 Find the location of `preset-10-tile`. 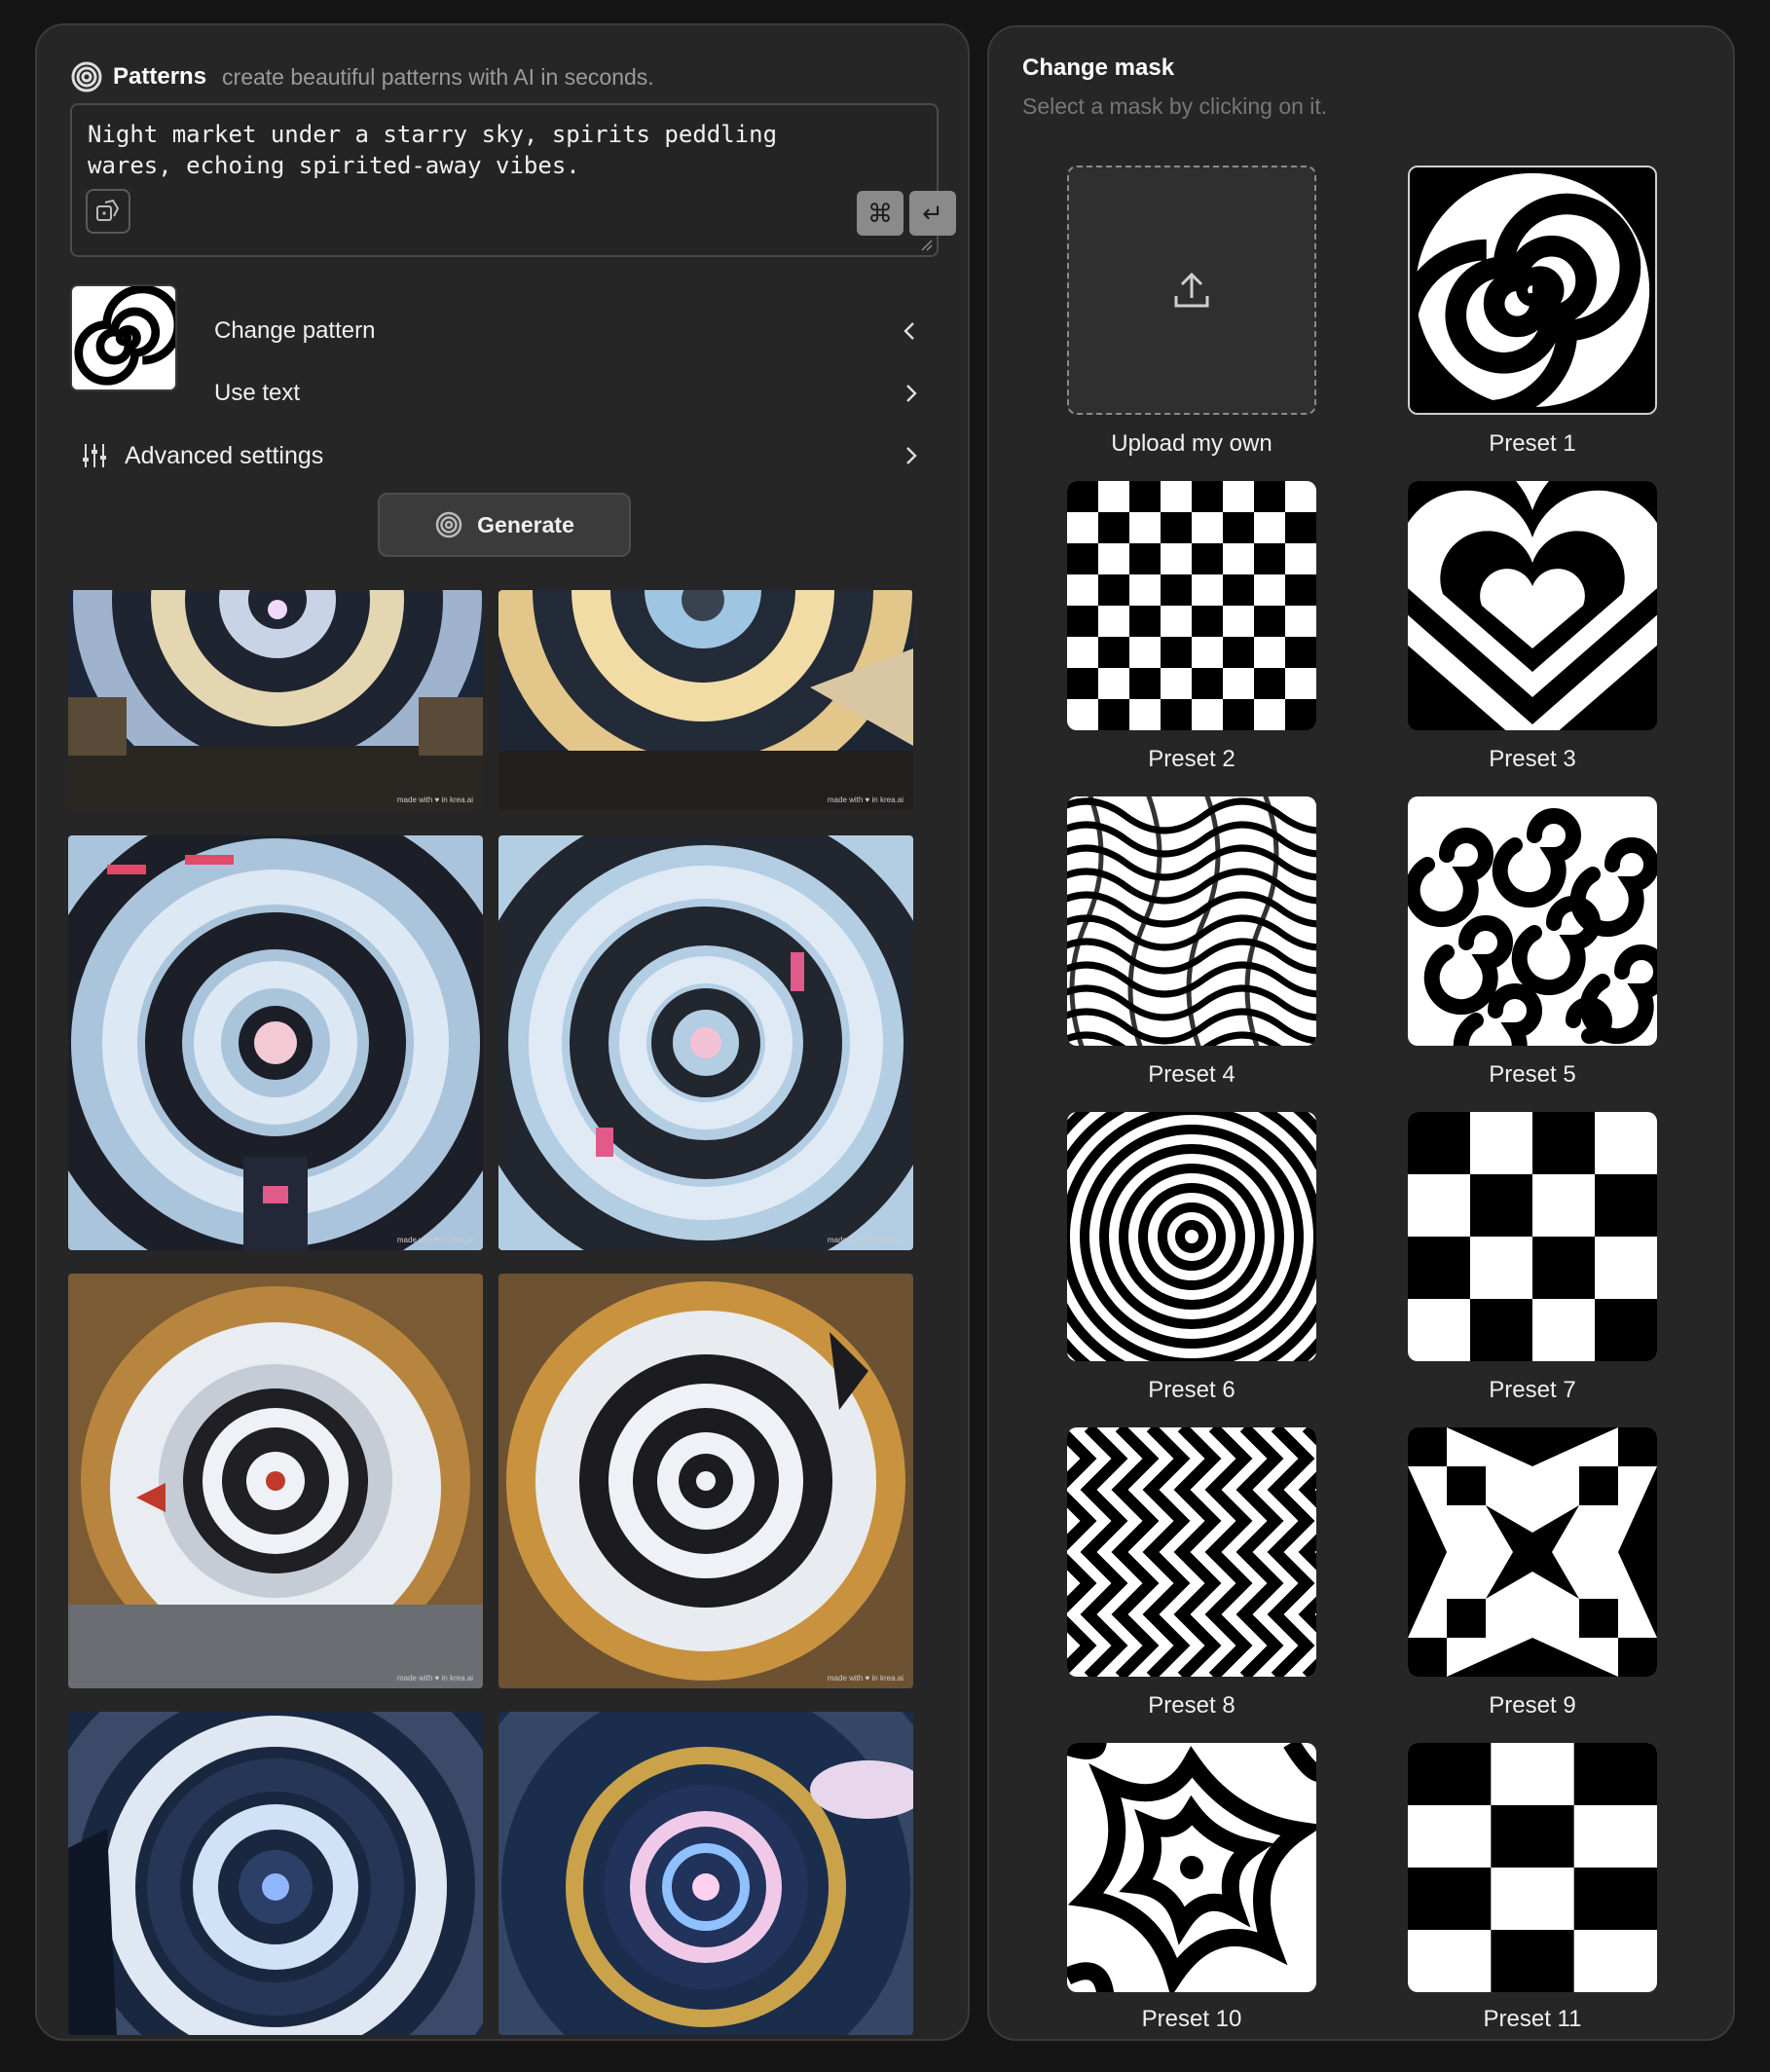

preset-10-tile is located at coordinates (1191, 1867).